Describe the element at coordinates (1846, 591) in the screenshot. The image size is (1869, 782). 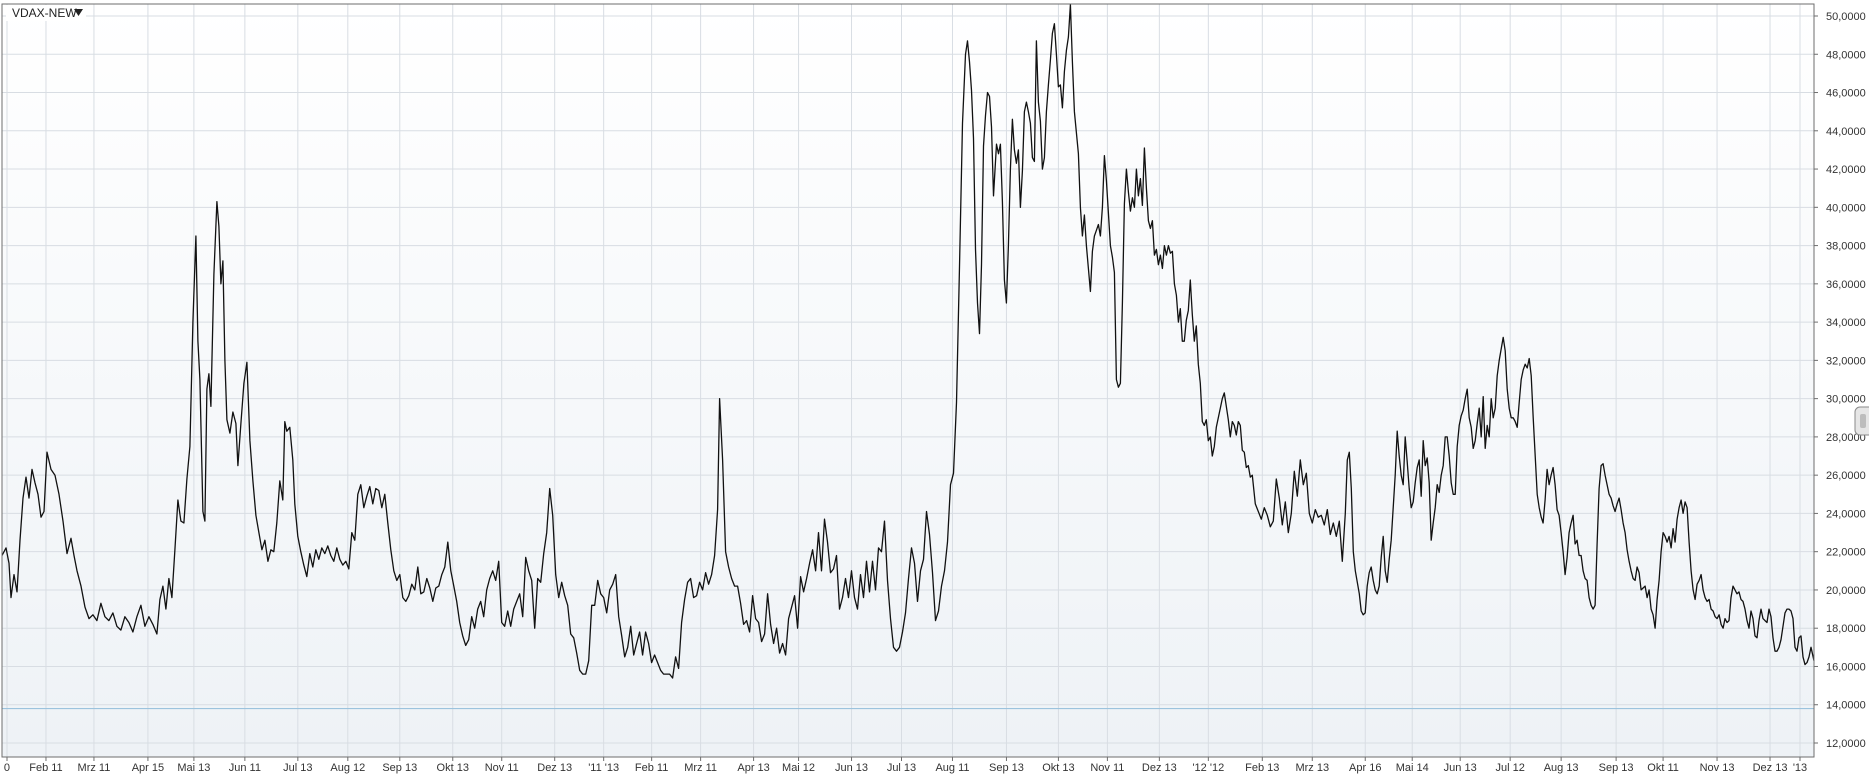
I see `y-tick-label: 20,0000` at that location.